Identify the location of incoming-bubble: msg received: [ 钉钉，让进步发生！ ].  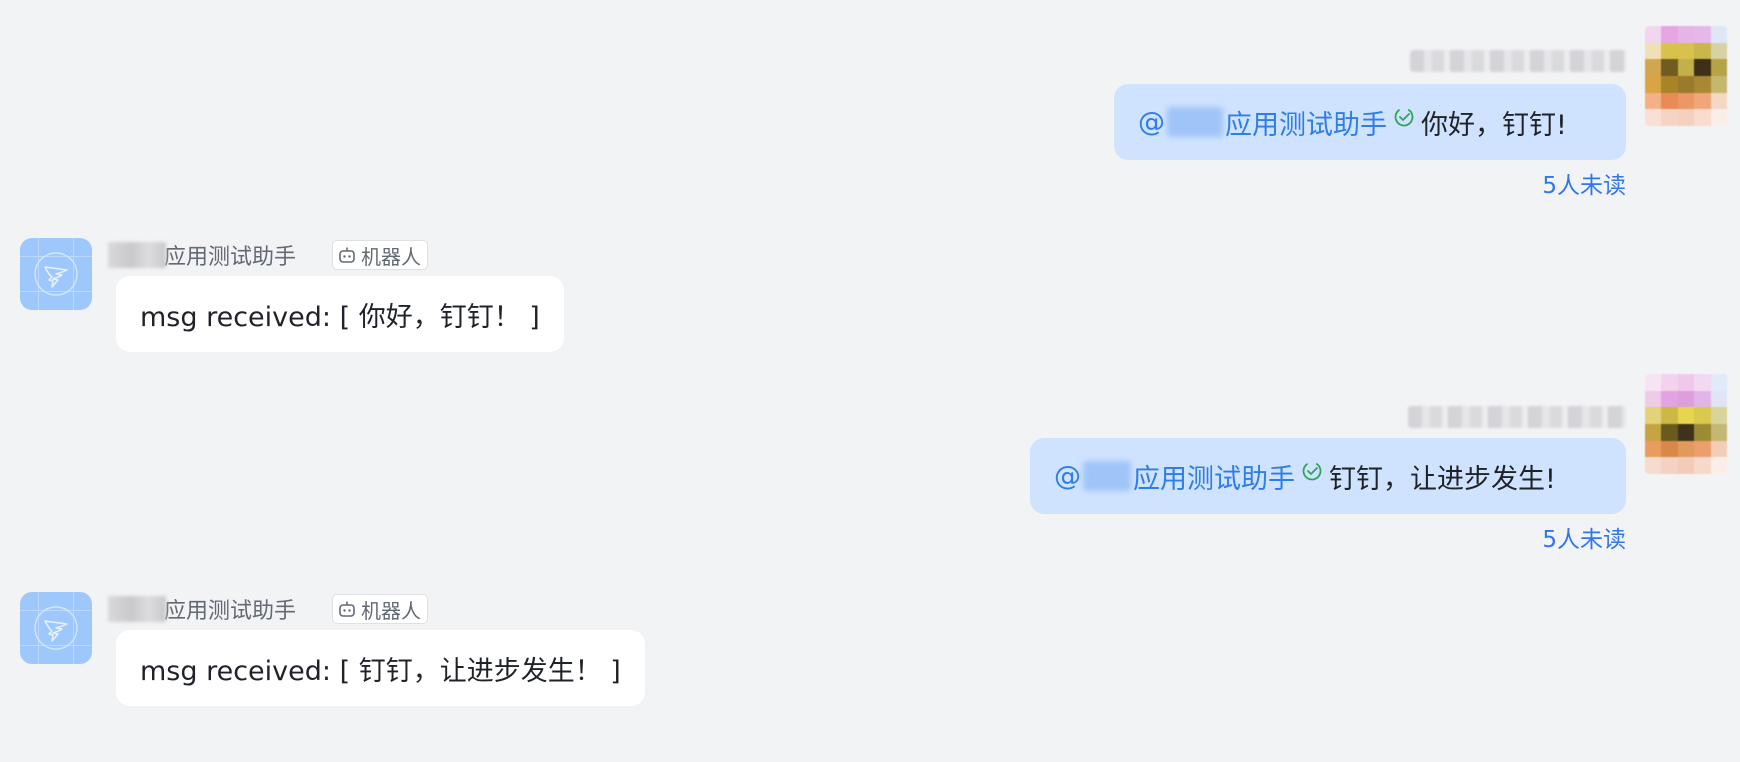
(380, 668).